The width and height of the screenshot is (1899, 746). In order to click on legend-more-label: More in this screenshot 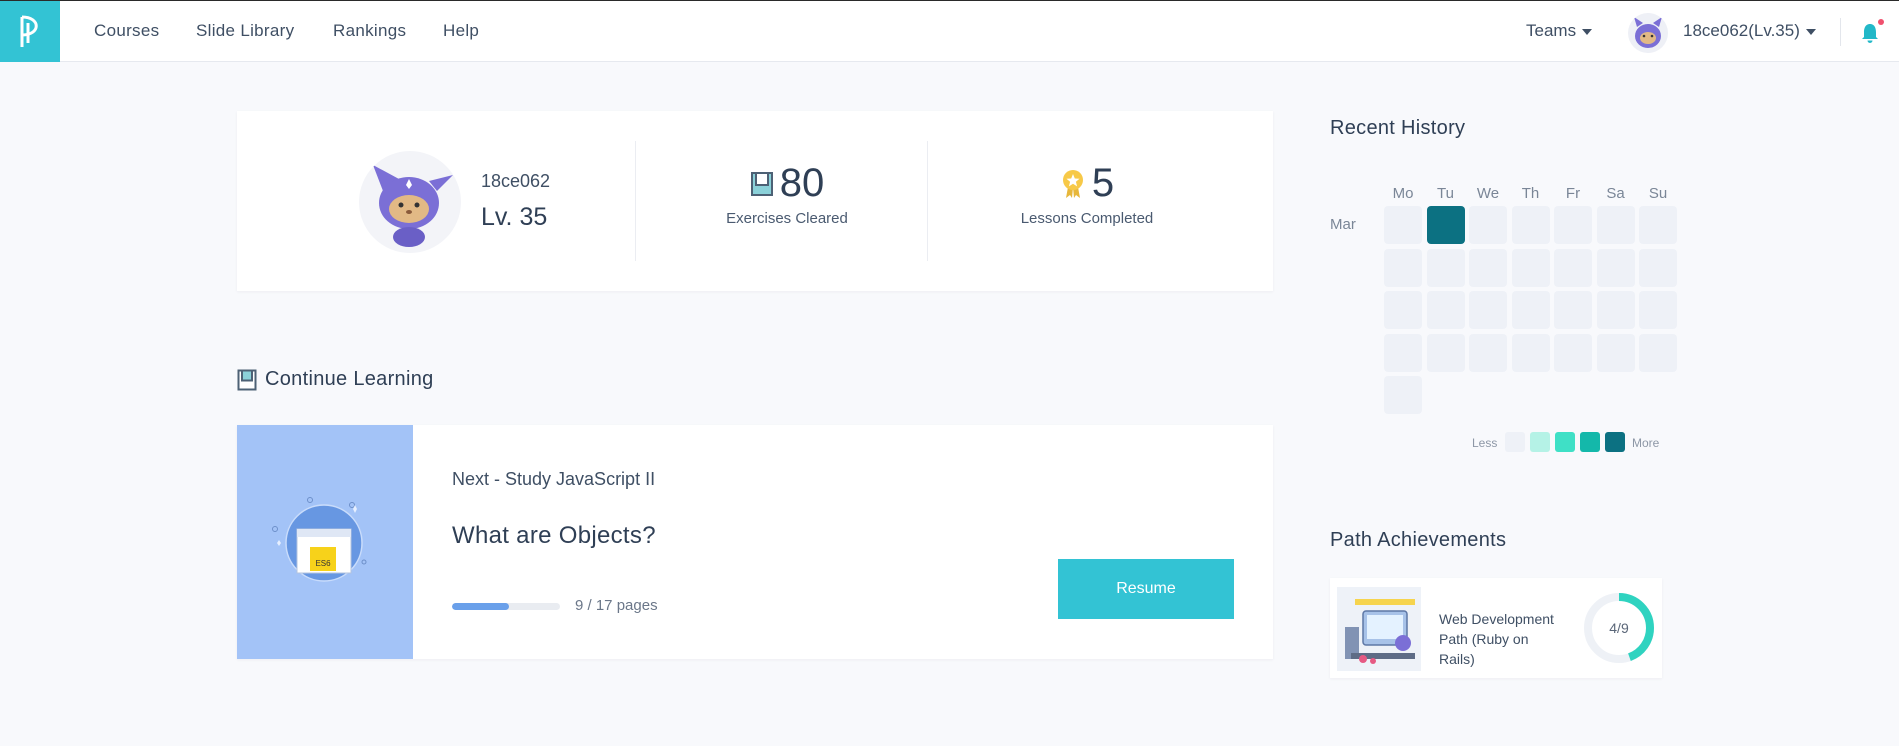, I will do `click(1646, 443)`.